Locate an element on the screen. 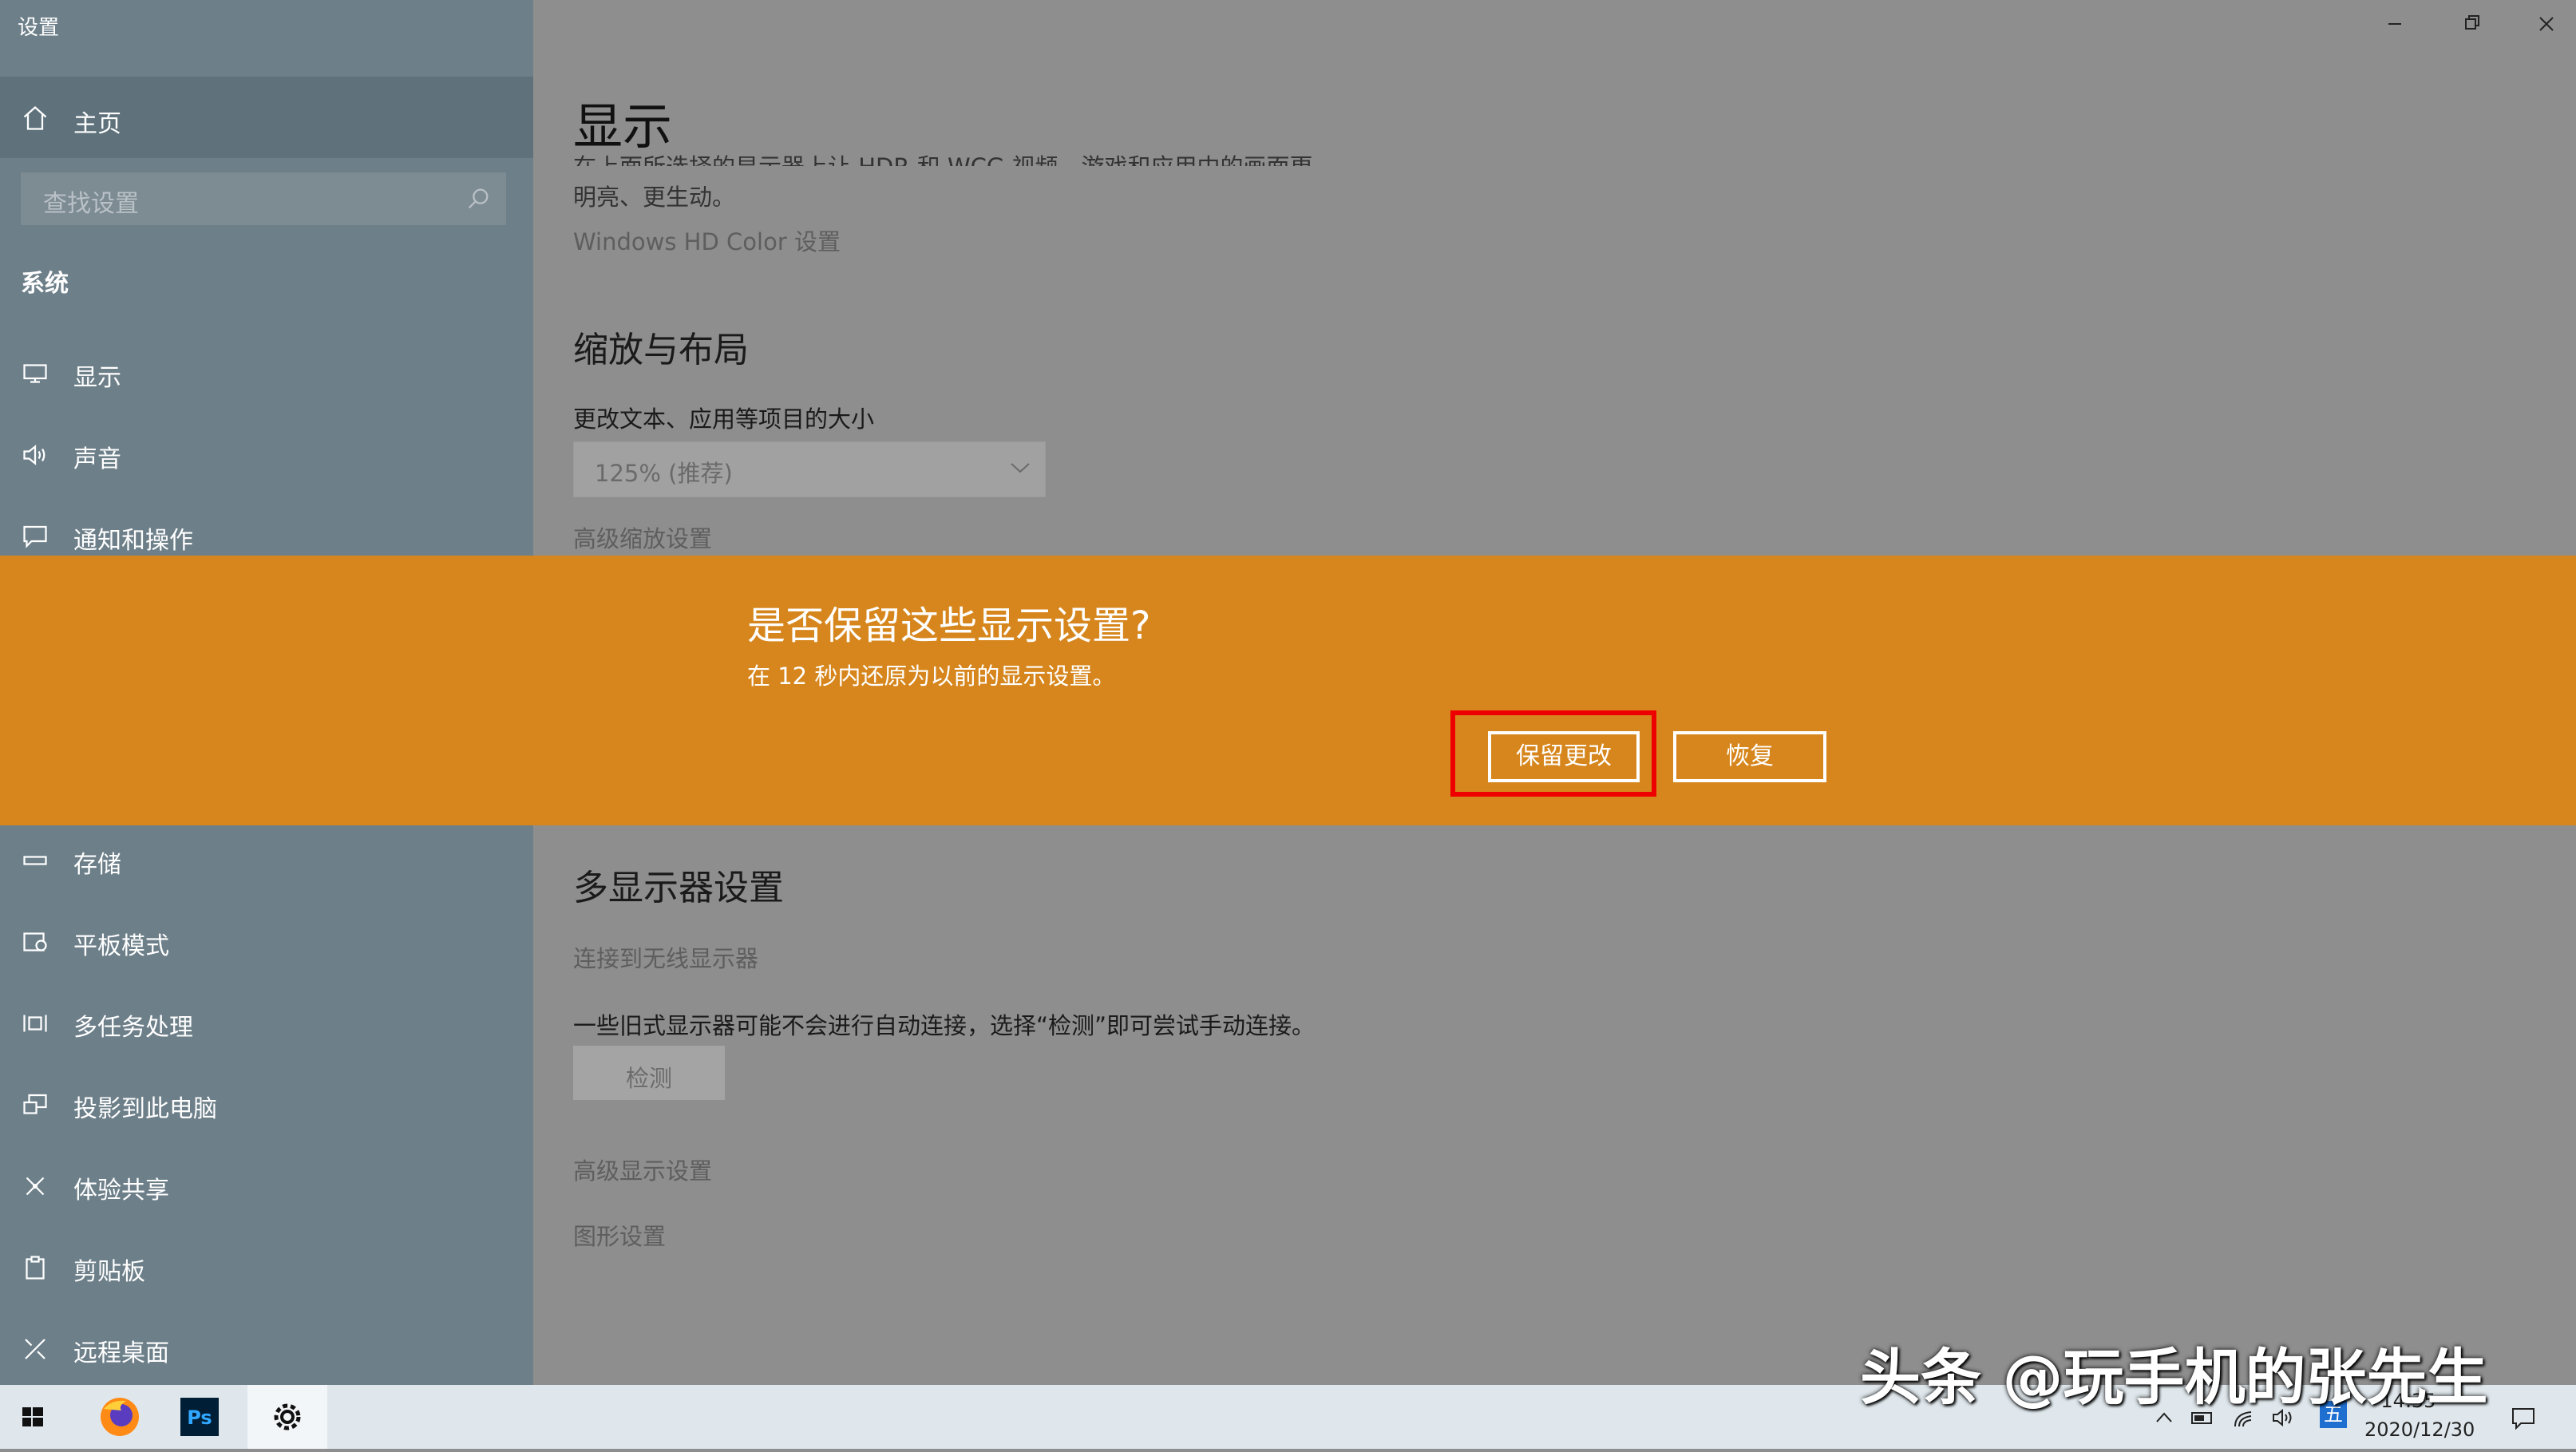  sidebar-section-title: 系统 is located at coordinates (45, 284).